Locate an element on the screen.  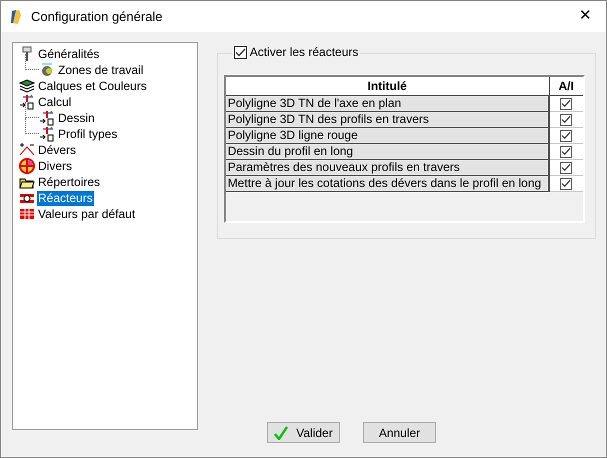
table-cell: Mettre à jour les cotations des dévers dans le profil en long is located at coordinates (388, 184).